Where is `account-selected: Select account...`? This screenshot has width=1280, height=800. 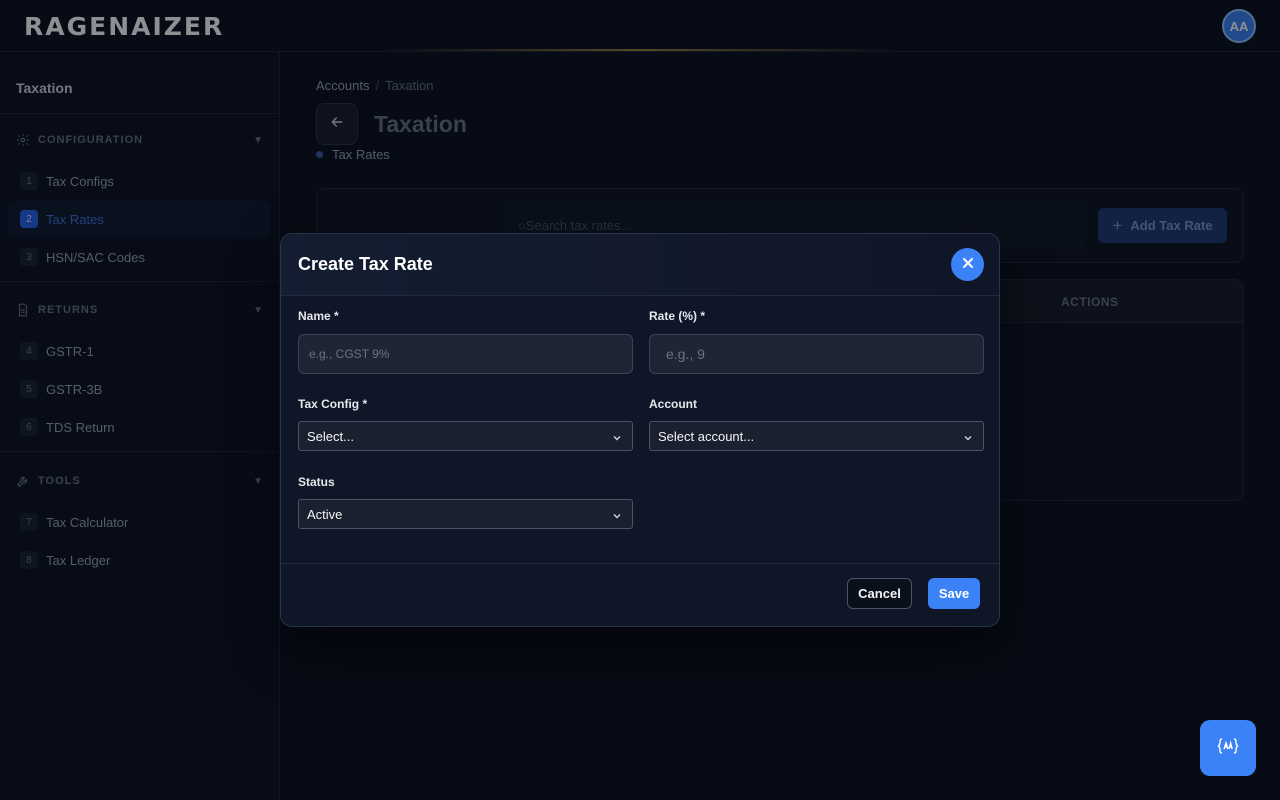
account-selected: Select account... is located at coordinates (706, 436).